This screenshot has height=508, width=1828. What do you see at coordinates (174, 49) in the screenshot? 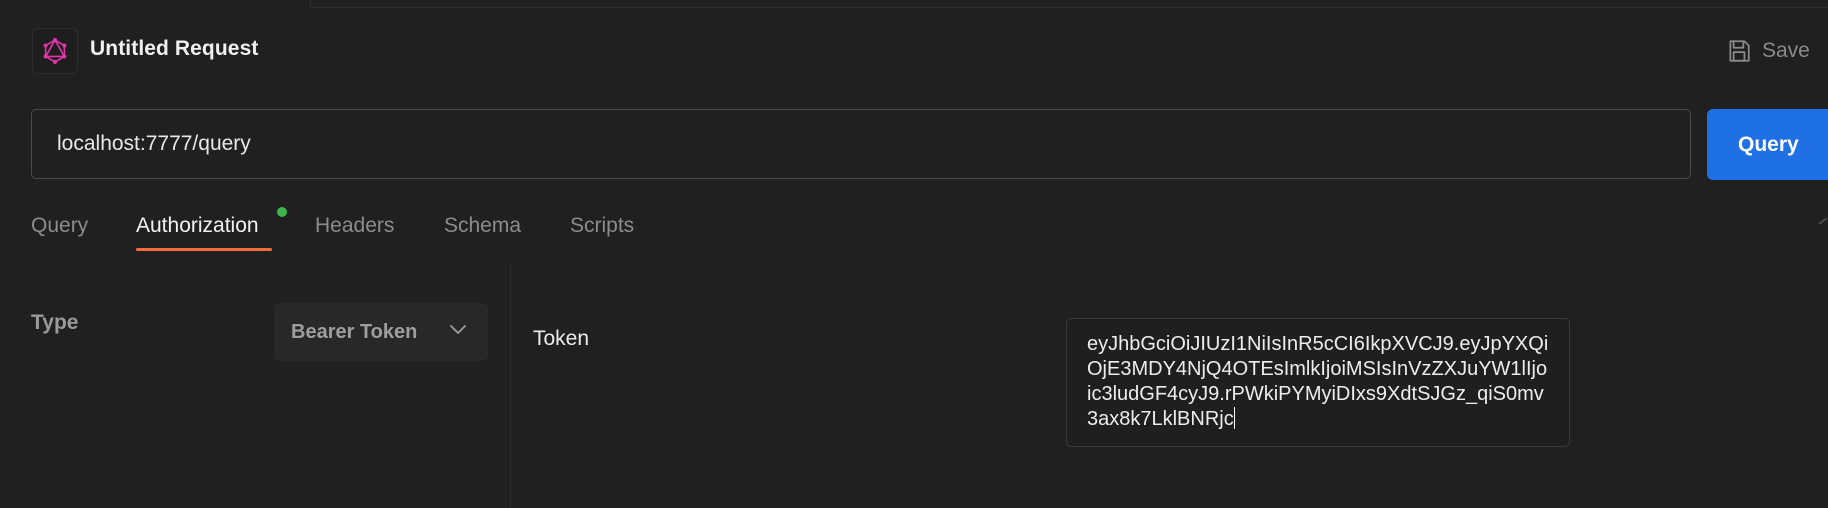
I see `request-title: Untitled Request` at bounding box center [174, 49].